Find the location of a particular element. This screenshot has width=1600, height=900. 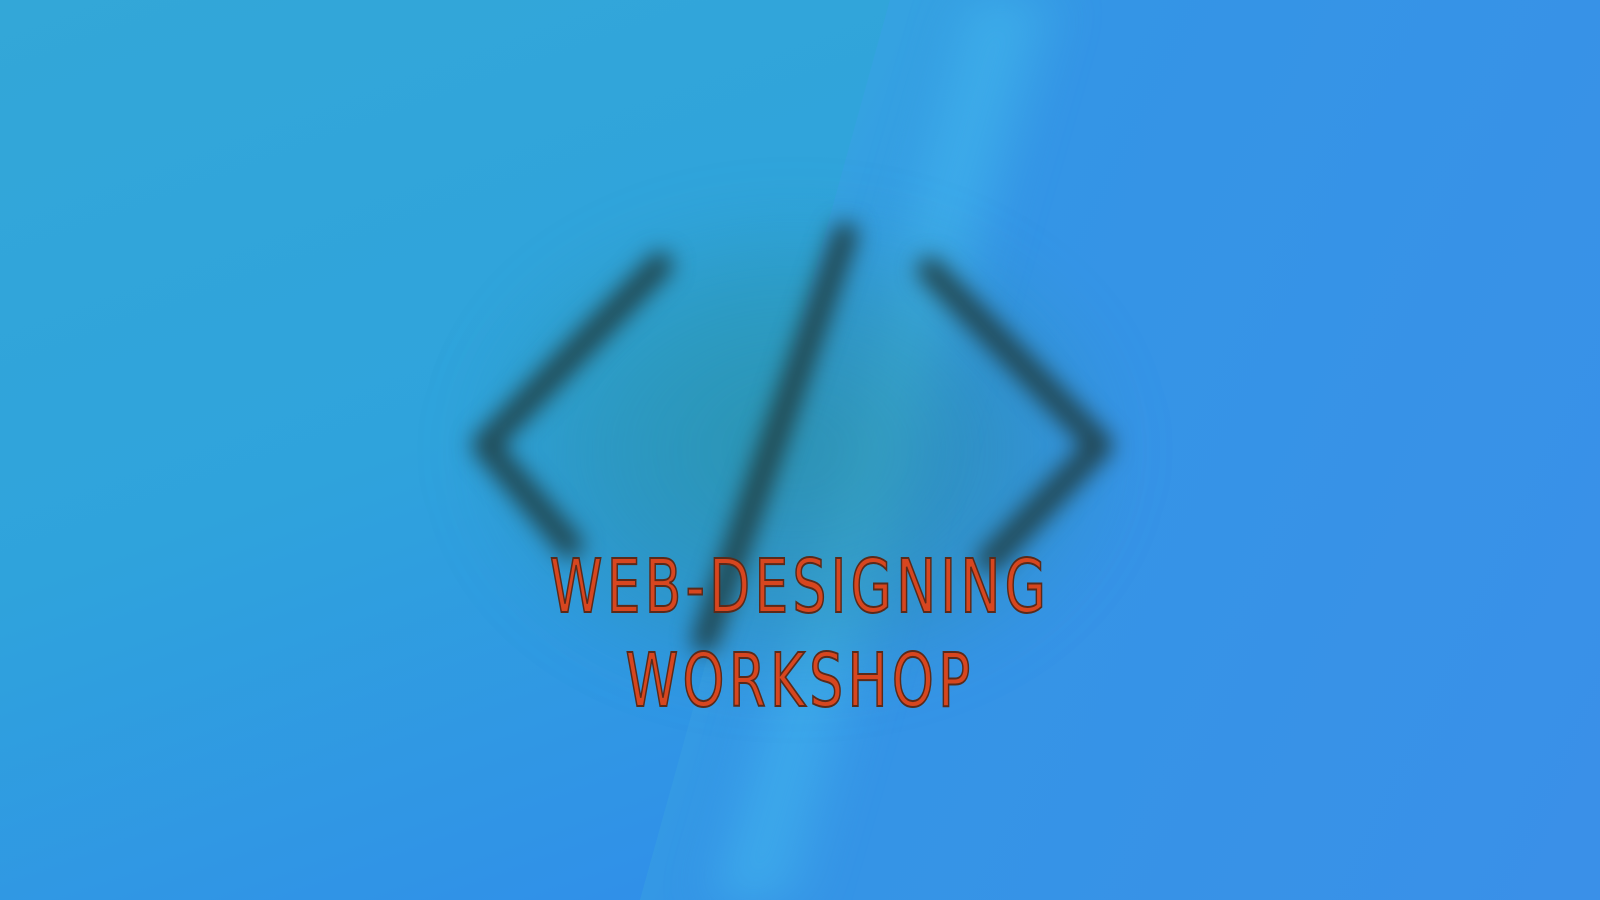

right-angle-bracket is located at coordinates (1015, 415).